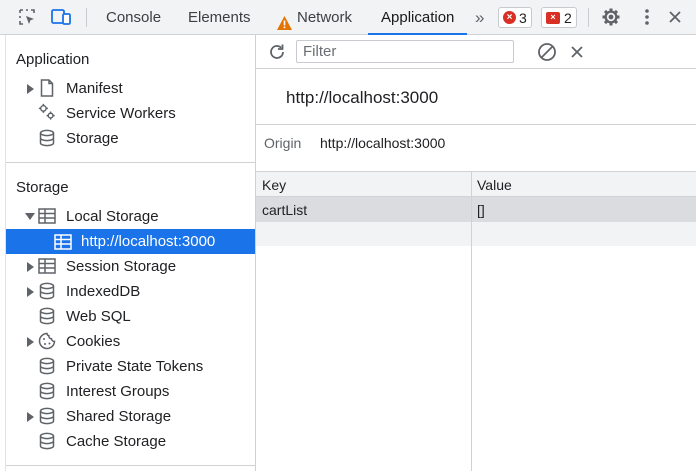 The height and width of the screenshot is (471, 696). I want to click on warning-icon, so click(284, 19).